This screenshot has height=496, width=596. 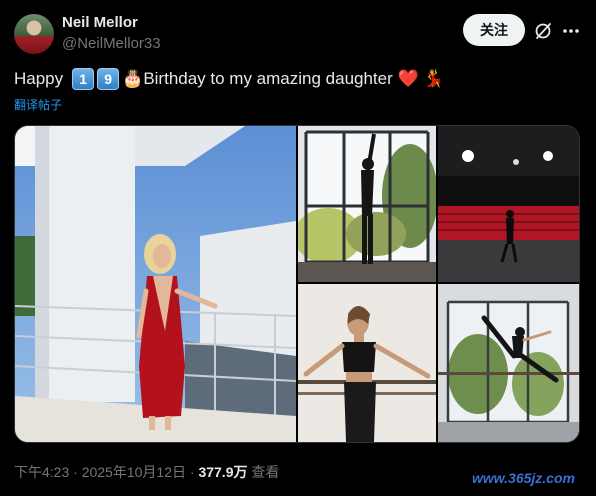 What do you see at coordinates (134, 472) in the screenshot?
I see `post-date: 2025年10月12日` at bounding box center [134, 472].